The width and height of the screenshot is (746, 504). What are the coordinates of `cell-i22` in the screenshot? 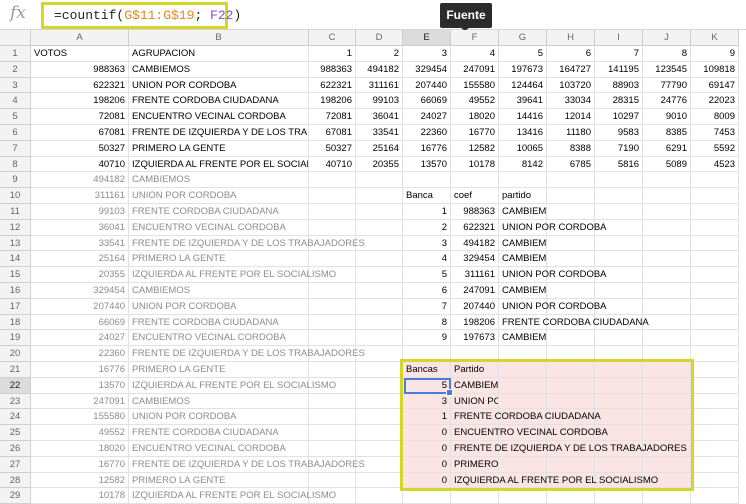 It's located at (619, 385).